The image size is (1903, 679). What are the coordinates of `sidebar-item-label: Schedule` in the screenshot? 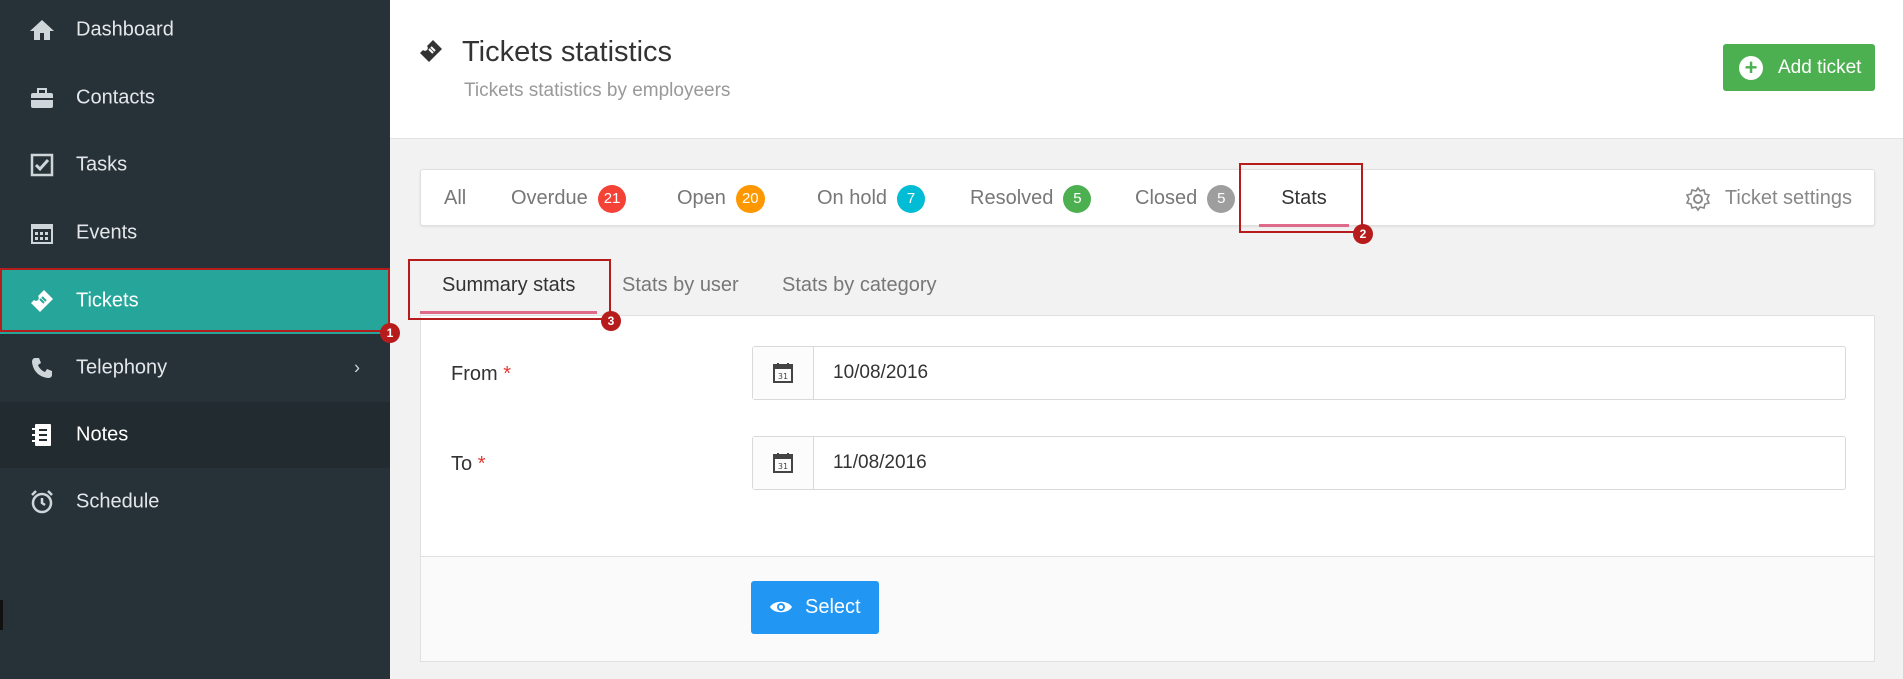 It's located at (118, 501).